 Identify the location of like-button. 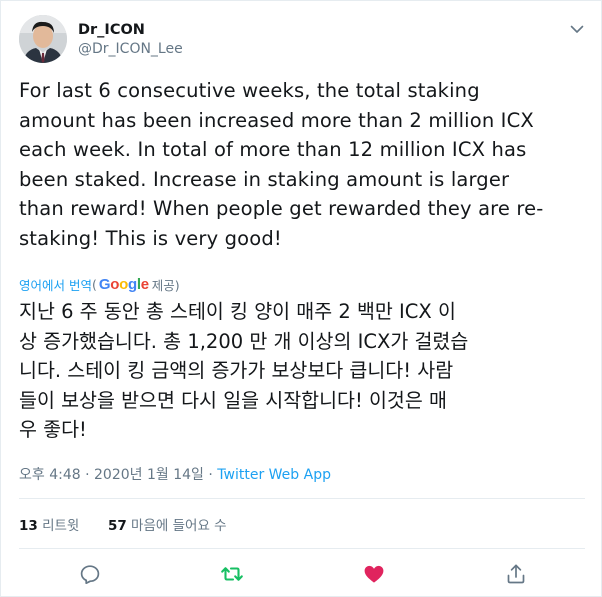
(374, 574).